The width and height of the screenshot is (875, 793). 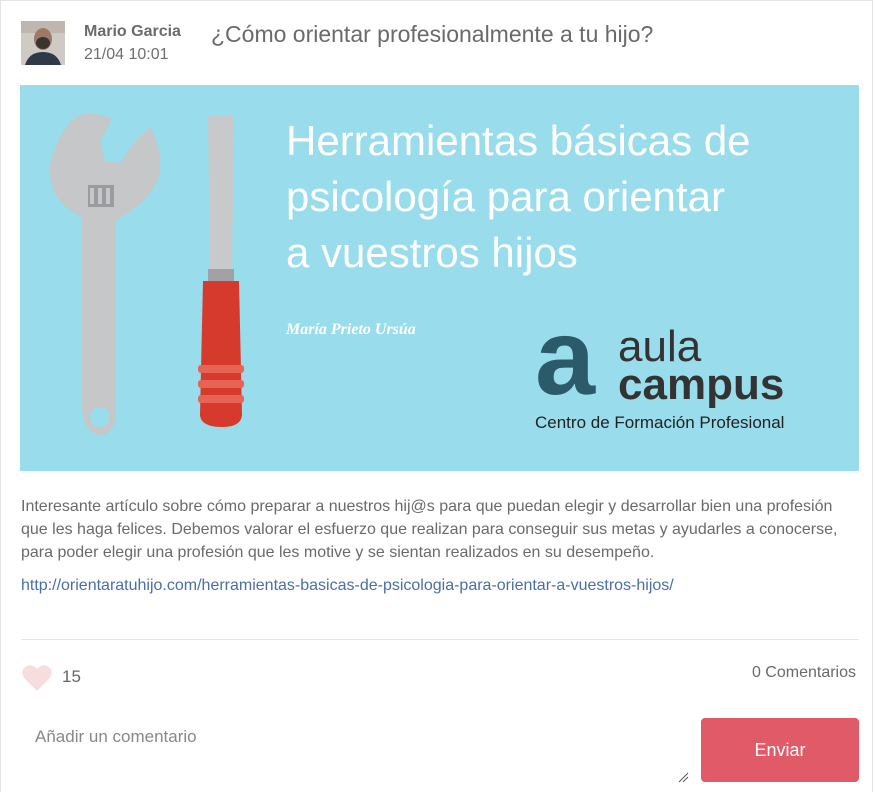 What do you see at coordinates (683, 777) in the screenshot?
I see `resize-grip-icon` at bounding box center [683, 777].